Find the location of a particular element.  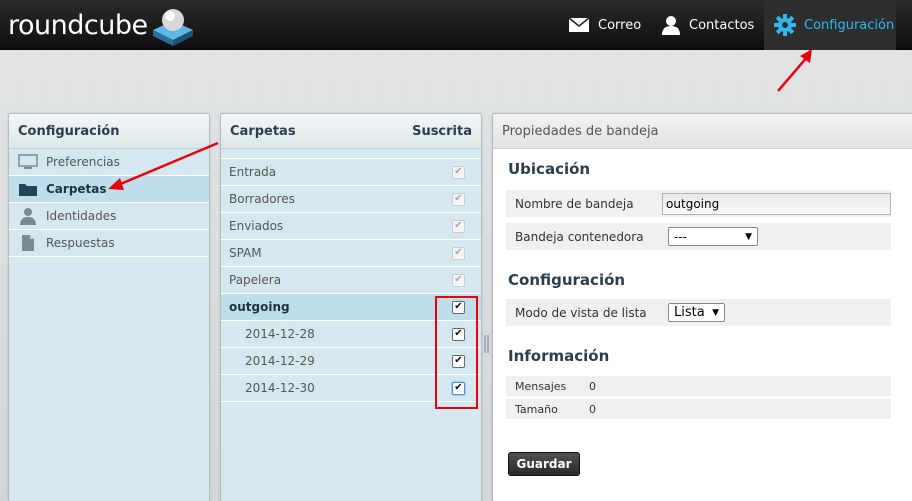

size-label: Tamaño is located at coordinates (536, 409).